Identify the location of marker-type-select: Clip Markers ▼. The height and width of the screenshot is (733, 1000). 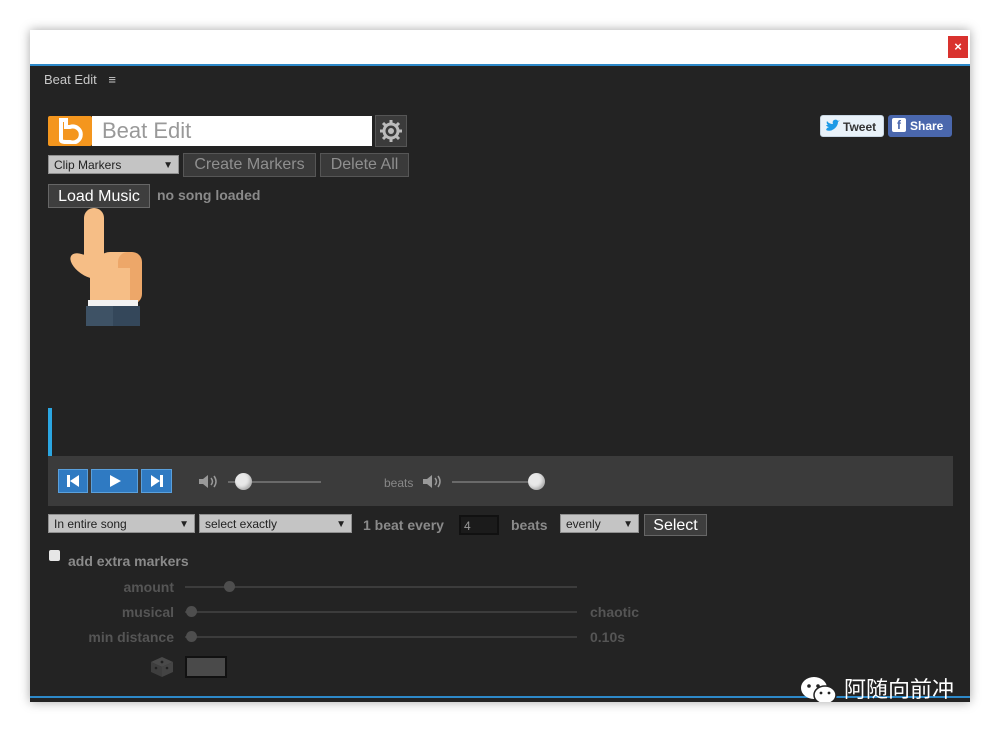
(113, 164).